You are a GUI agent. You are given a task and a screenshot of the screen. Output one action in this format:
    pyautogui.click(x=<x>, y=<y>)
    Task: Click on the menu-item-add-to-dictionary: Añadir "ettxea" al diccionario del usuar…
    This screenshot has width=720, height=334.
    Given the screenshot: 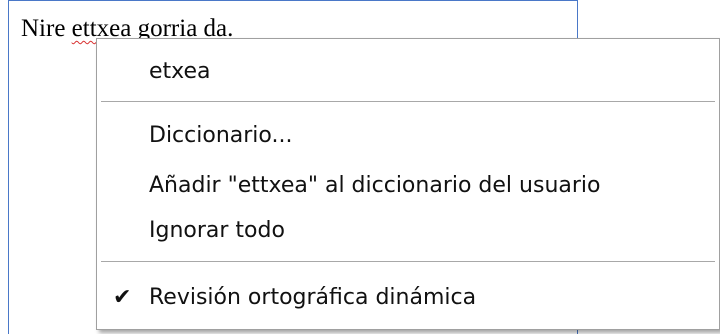 What is the action you would take?
    pyautogui.click(x=408, y=186)
    